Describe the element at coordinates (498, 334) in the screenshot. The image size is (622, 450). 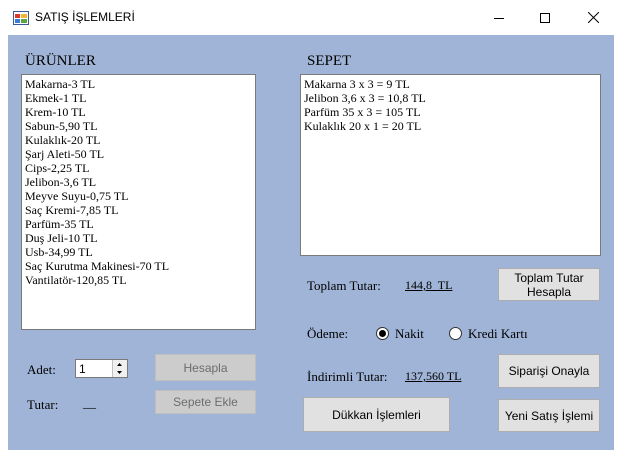
I see `kredi-karti-label: Kredi Kartı` at that location.